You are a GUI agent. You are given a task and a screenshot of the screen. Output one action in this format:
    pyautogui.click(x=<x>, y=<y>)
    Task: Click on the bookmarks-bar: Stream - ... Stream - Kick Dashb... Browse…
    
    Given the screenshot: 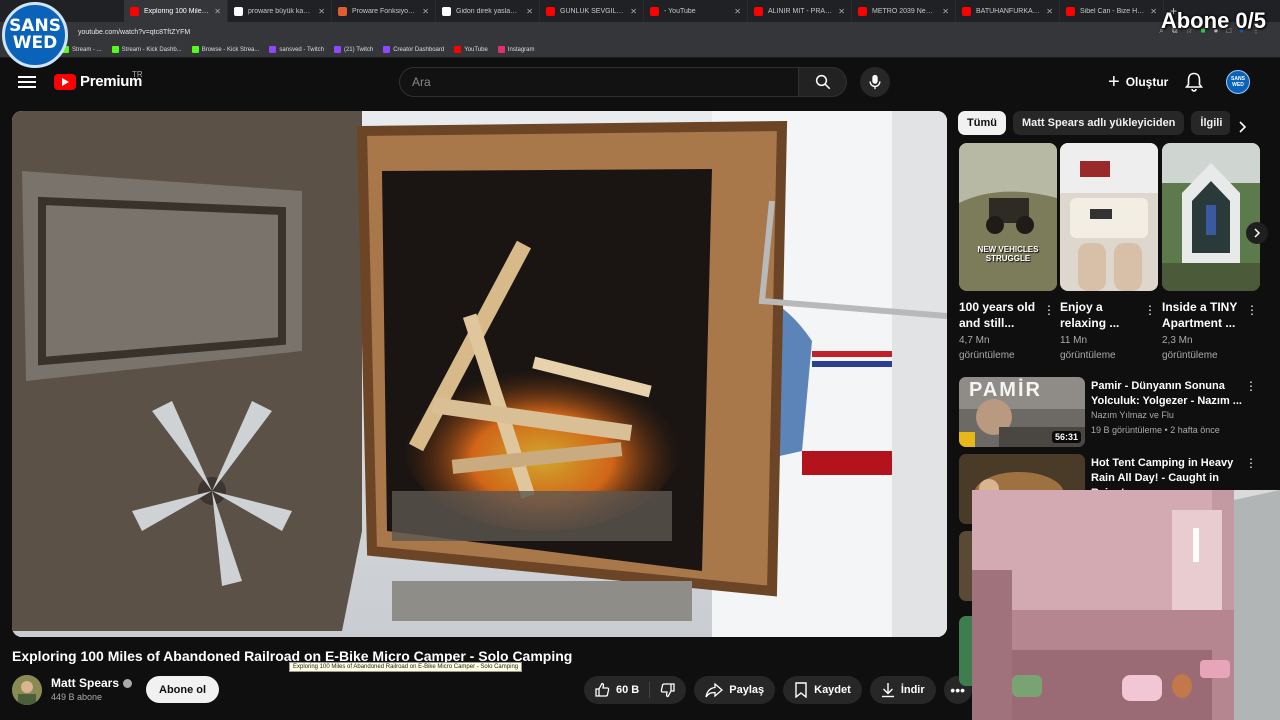 What is the action you would take?
    pyautogui.click(x=640, y=50)
    